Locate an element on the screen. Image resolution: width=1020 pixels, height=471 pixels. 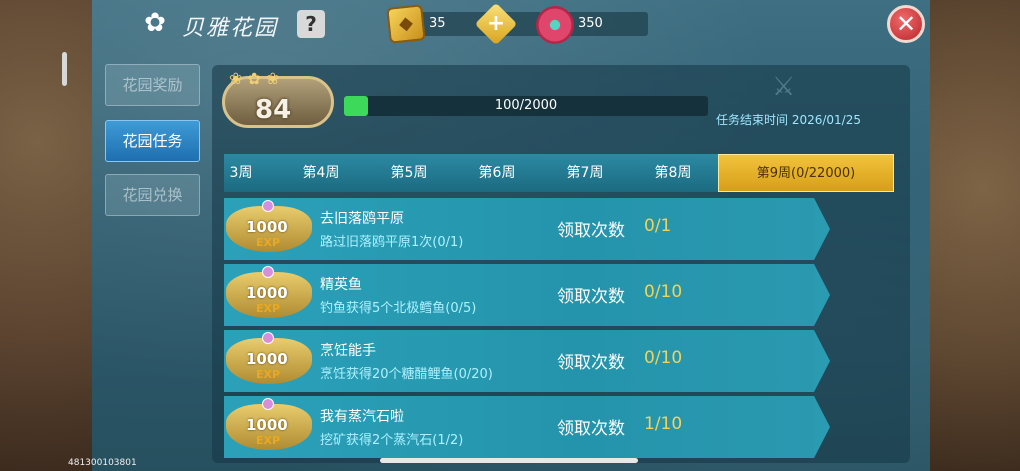
task-description: 烹饪获得20个糖醋鲤鱼(0/20) is located at coordinates (406, 374).